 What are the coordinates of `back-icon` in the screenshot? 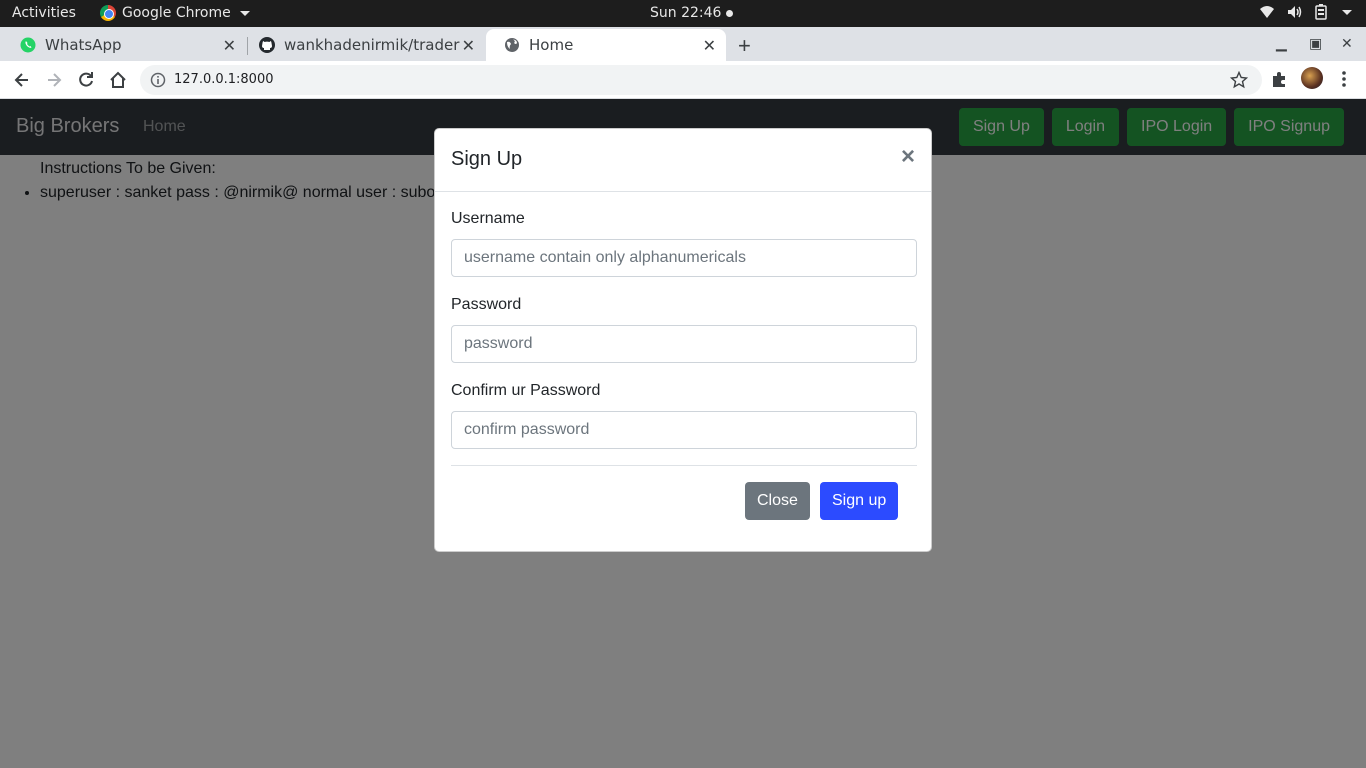 It's located at (22, 80).